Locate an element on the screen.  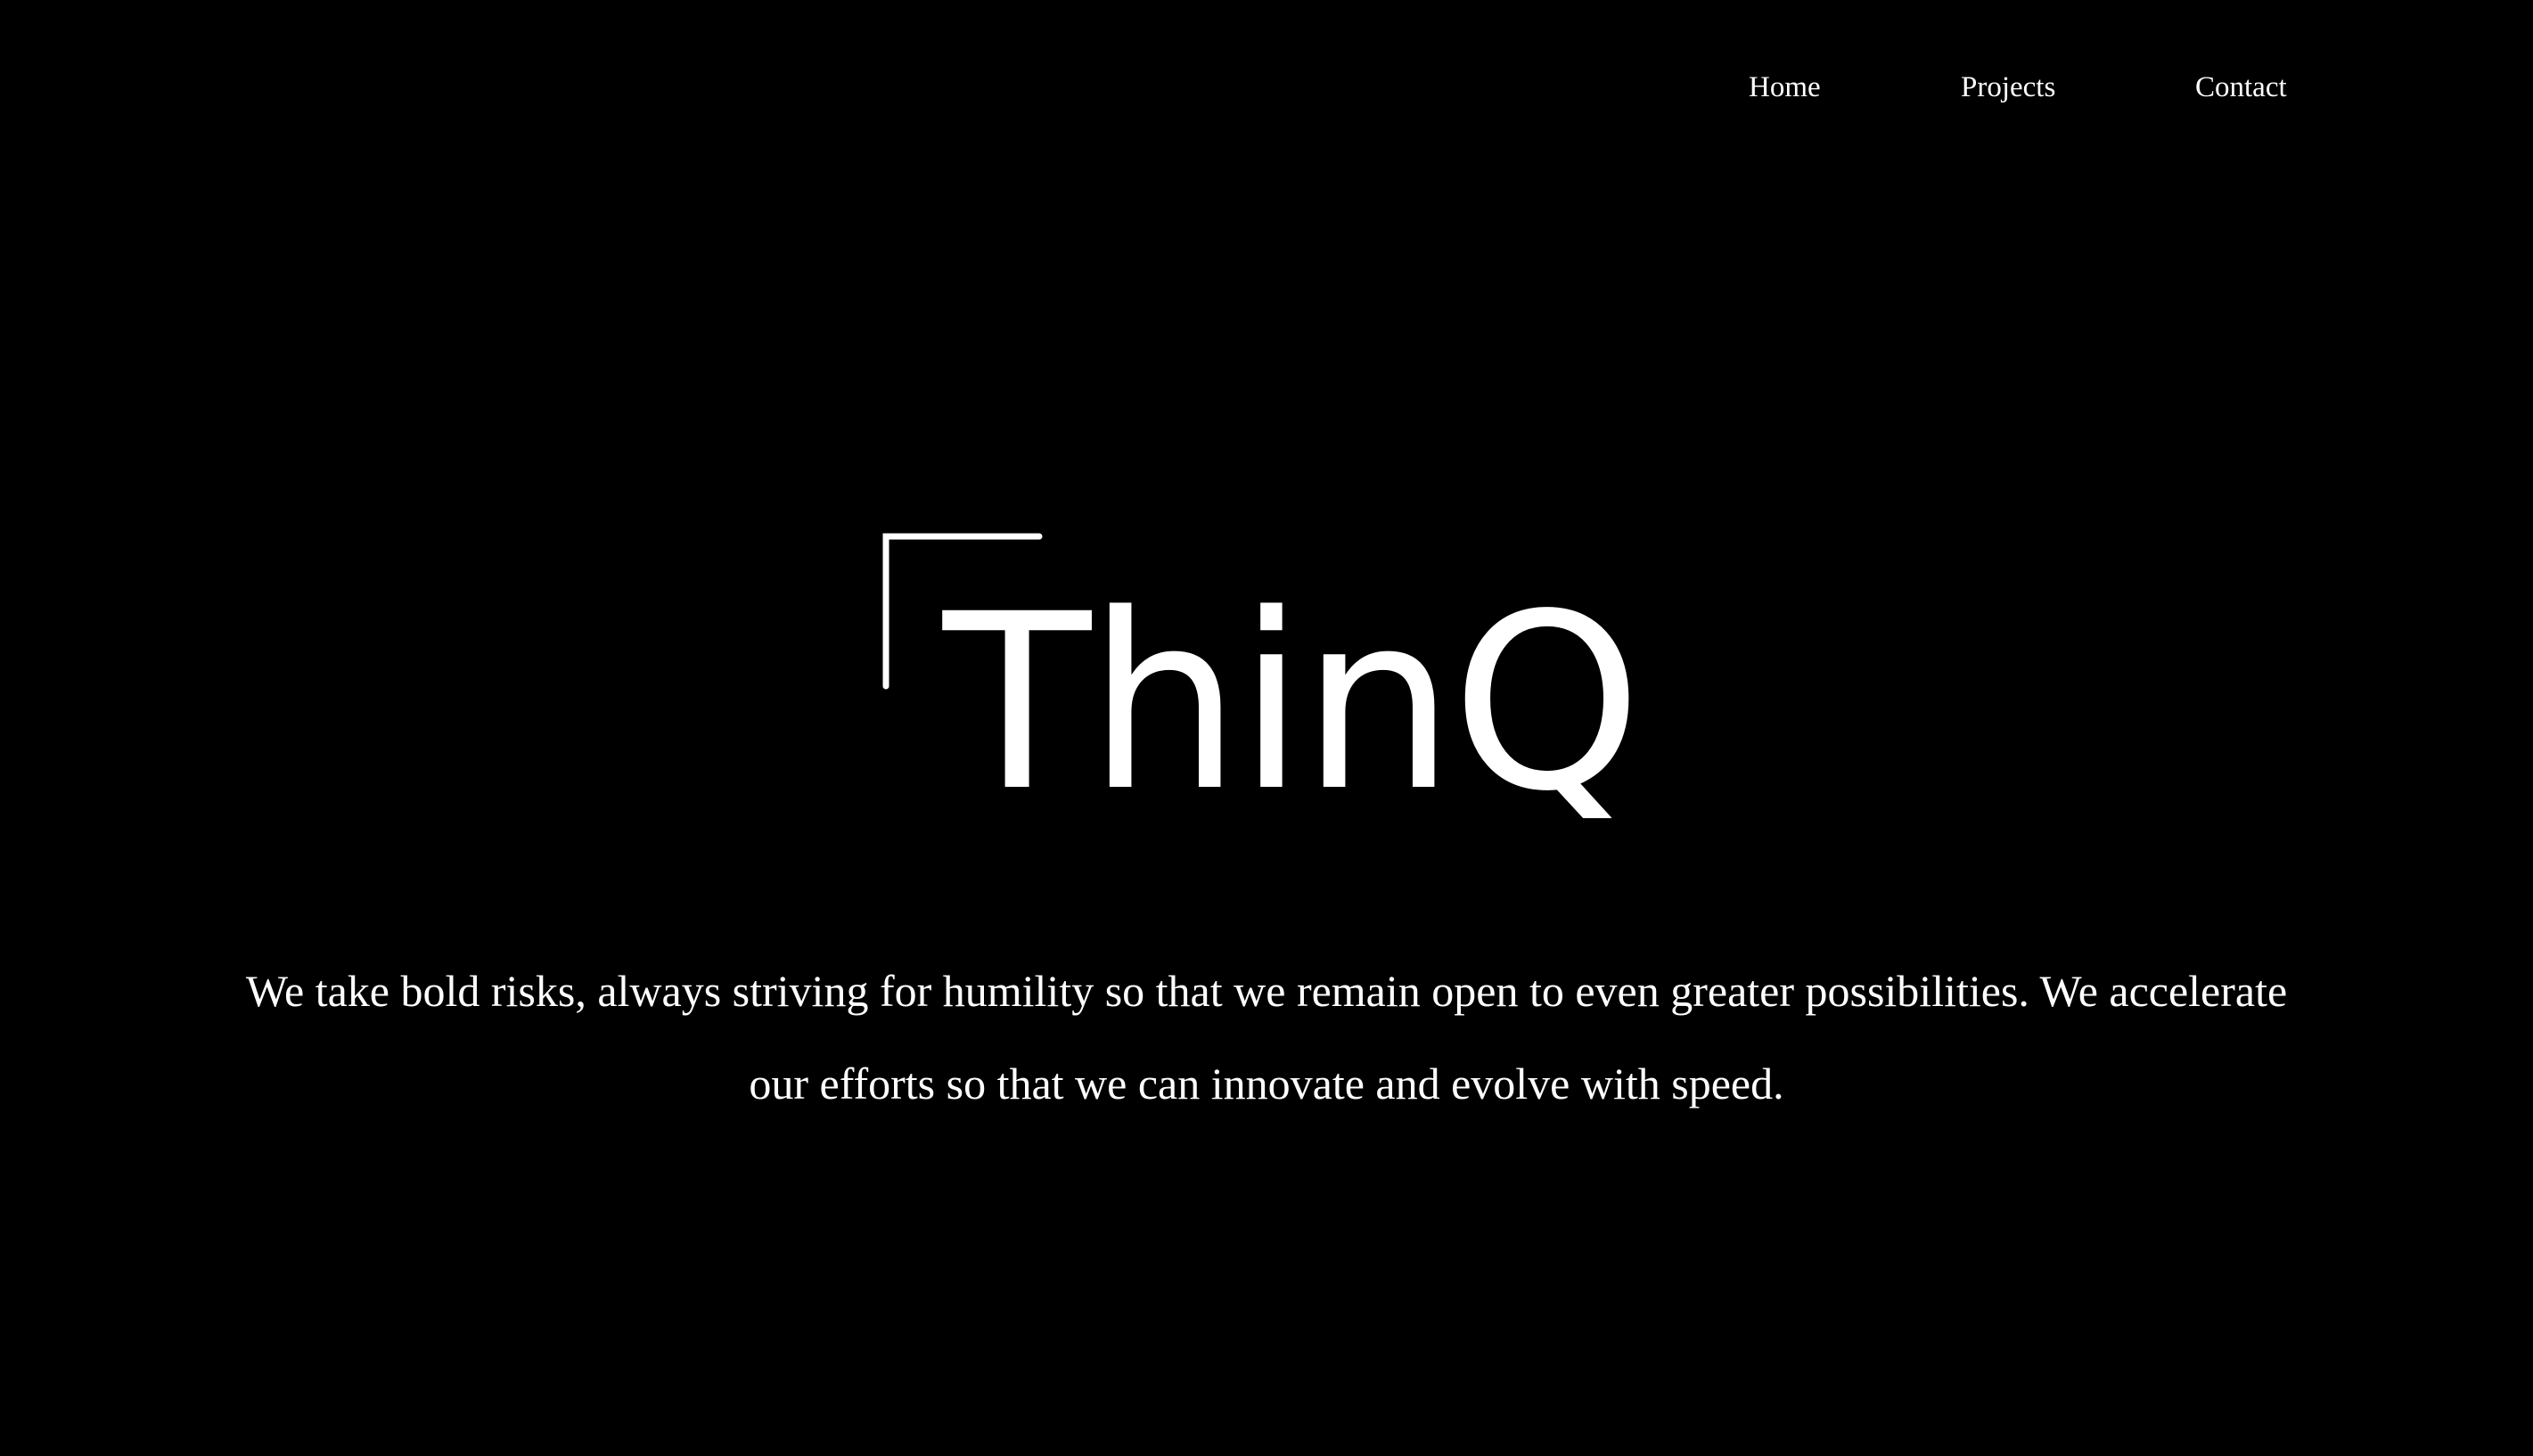
logo-wordmark: ThinQ is located at coordinates (1293, 704).